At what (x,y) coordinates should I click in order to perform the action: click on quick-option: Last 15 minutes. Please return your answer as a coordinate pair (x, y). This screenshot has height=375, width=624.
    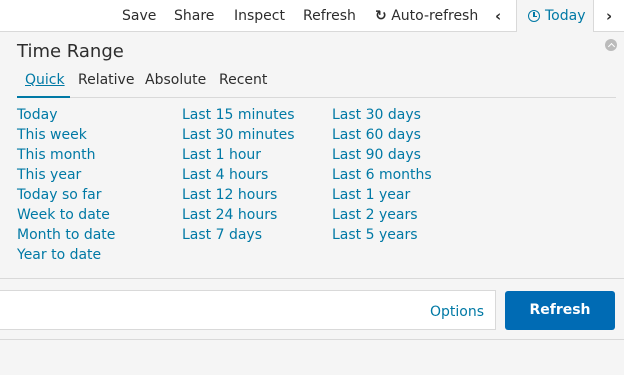
    Looking at the image, I should click on (238, 115).